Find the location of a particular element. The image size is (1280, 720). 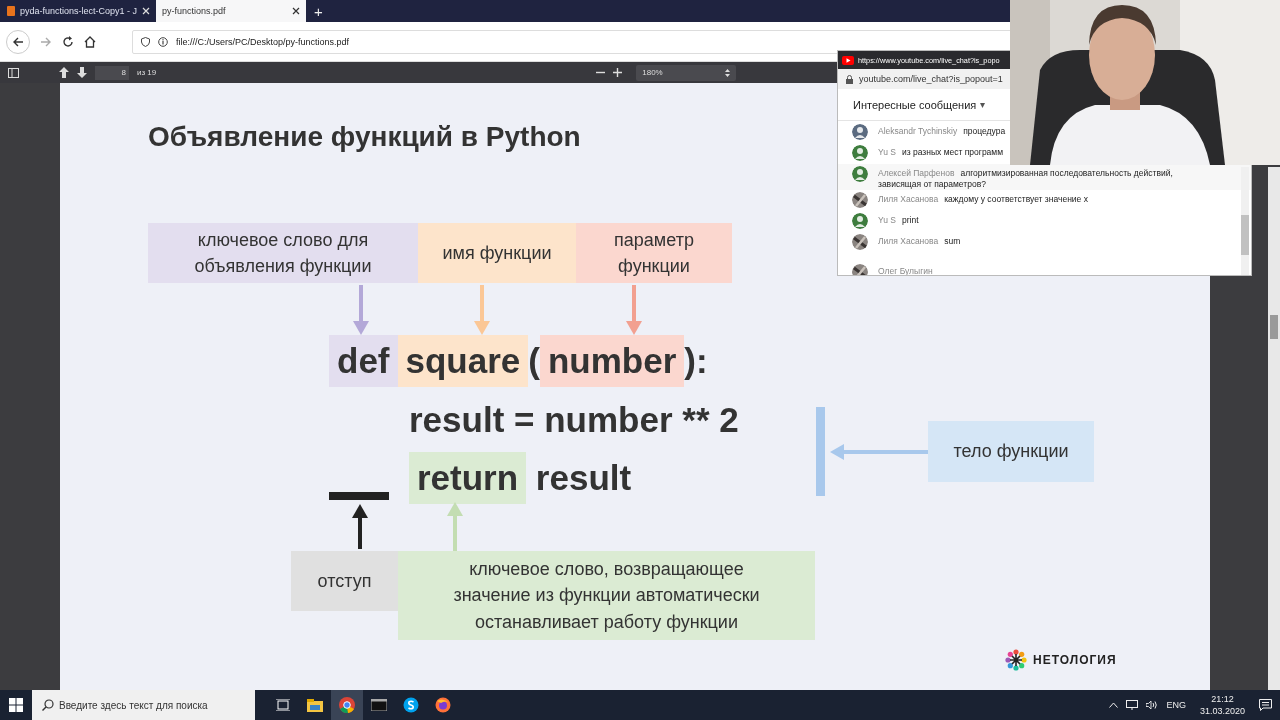

slide-title: Объявление функций в Python is located at coordinates (364, 137).